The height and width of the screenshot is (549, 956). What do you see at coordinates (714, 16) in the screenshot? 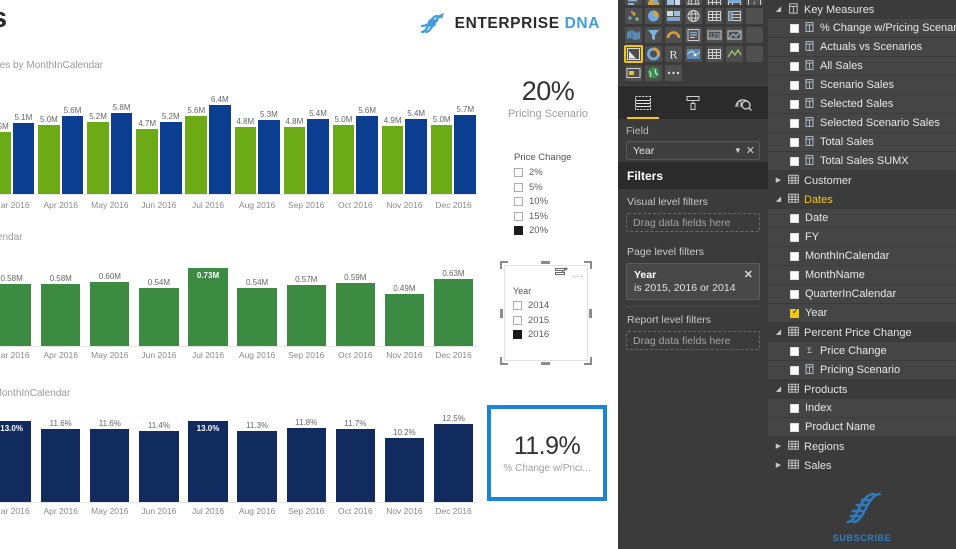
I see `viz-table-grid-icon` at bounding box center [714, 16].